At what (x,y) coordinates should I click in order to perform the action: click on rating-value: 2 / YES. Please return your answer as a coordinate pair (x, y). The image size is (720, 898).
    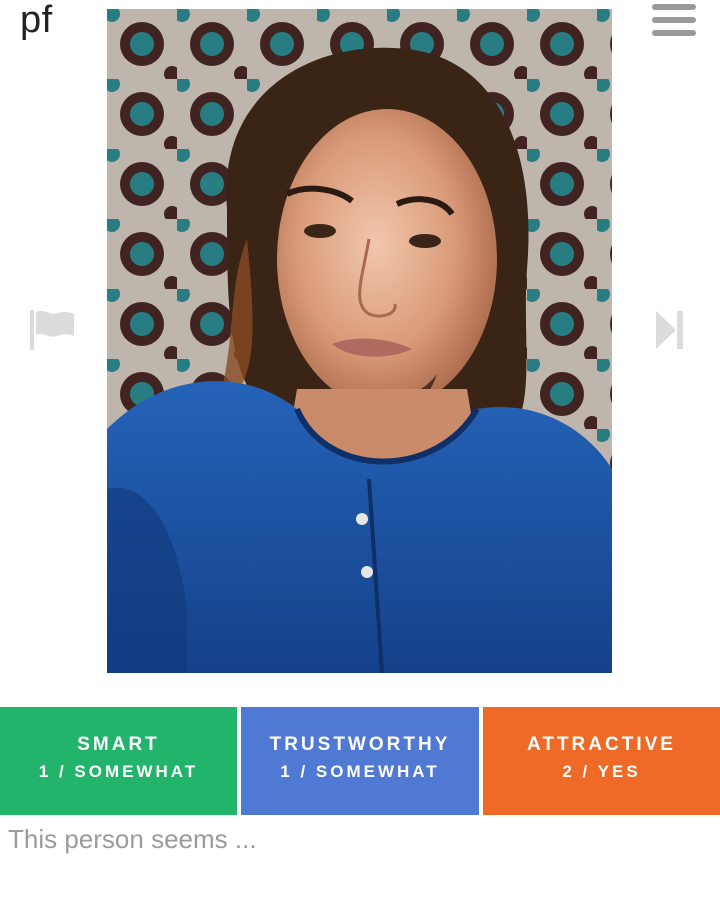
    Looking at the image, I should click on (601, 771).